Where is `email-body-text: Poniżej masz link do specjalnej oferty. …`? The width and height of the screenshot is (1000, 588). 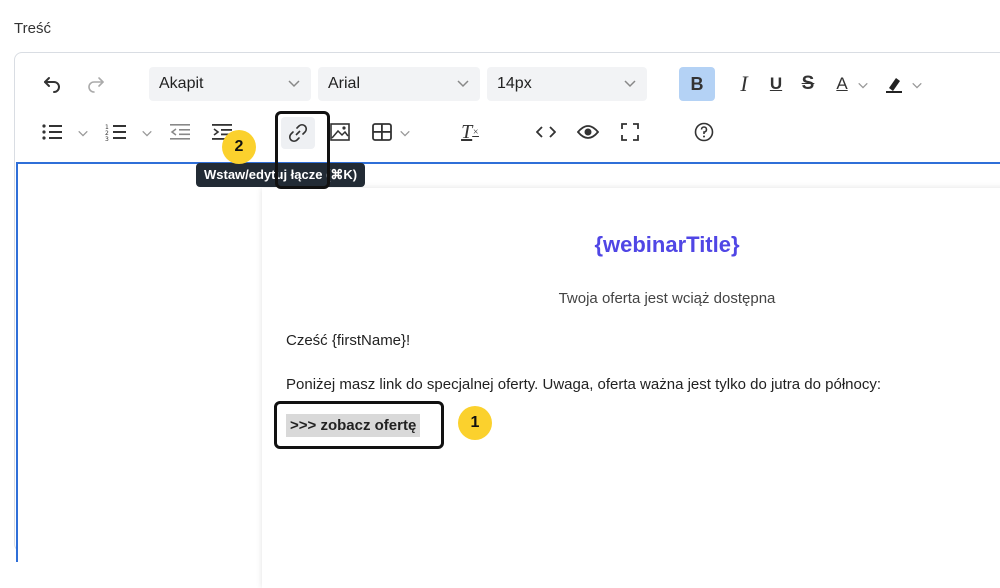
email-body-text: Poniżej masz link do specjalnej oferty. … is located at coordinates (584, 384).